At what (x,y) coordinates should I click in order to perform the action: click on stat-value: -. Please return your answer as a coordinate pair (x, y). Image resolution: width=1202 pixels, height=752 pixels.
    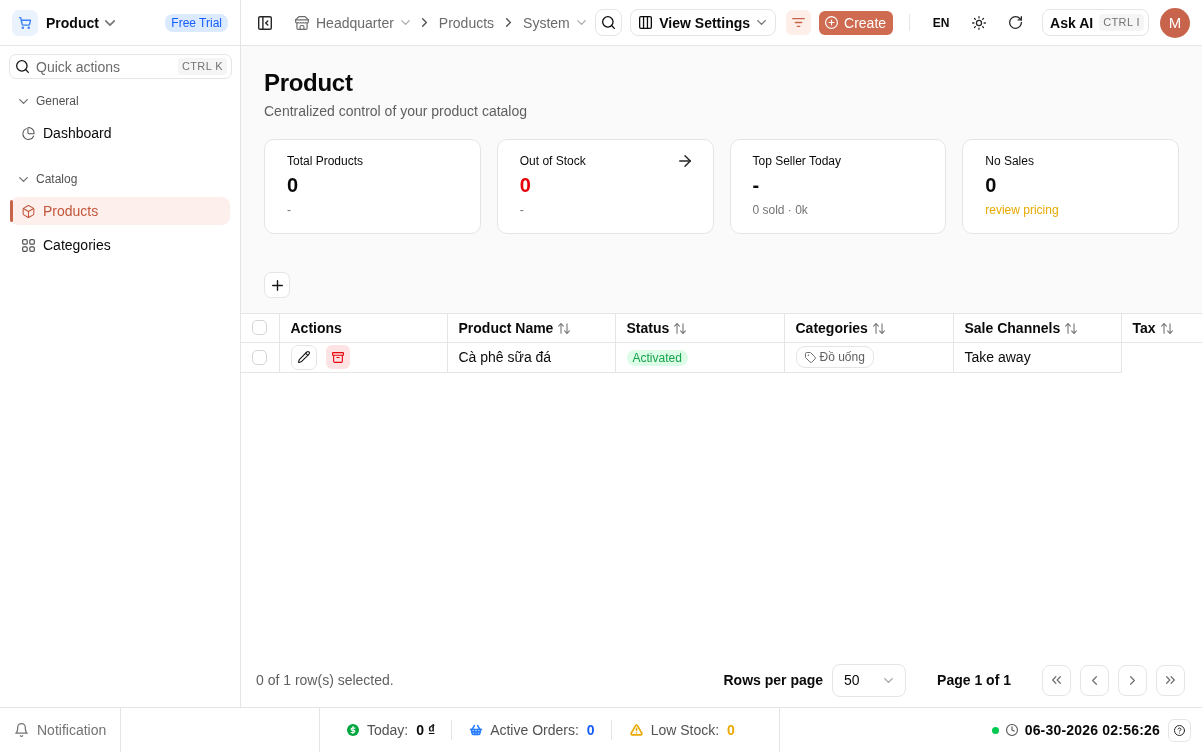
    Looking at the image, I should click on (756, 185).